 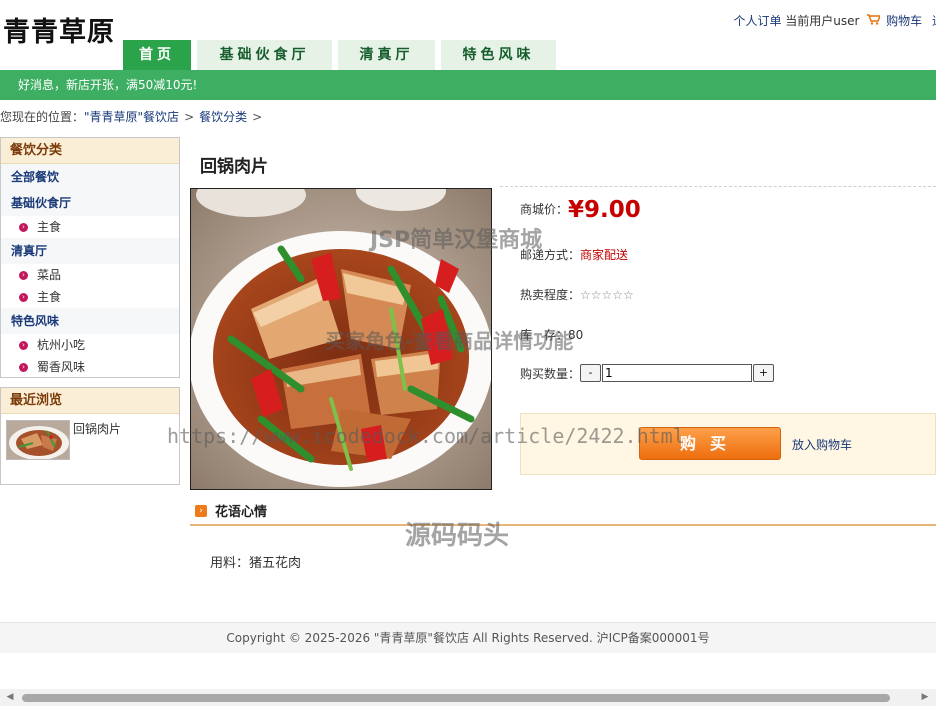 I want to click on main-nav: 首页 基础伙食厅 清真厅 特色风味, so click(x=342, y=55).